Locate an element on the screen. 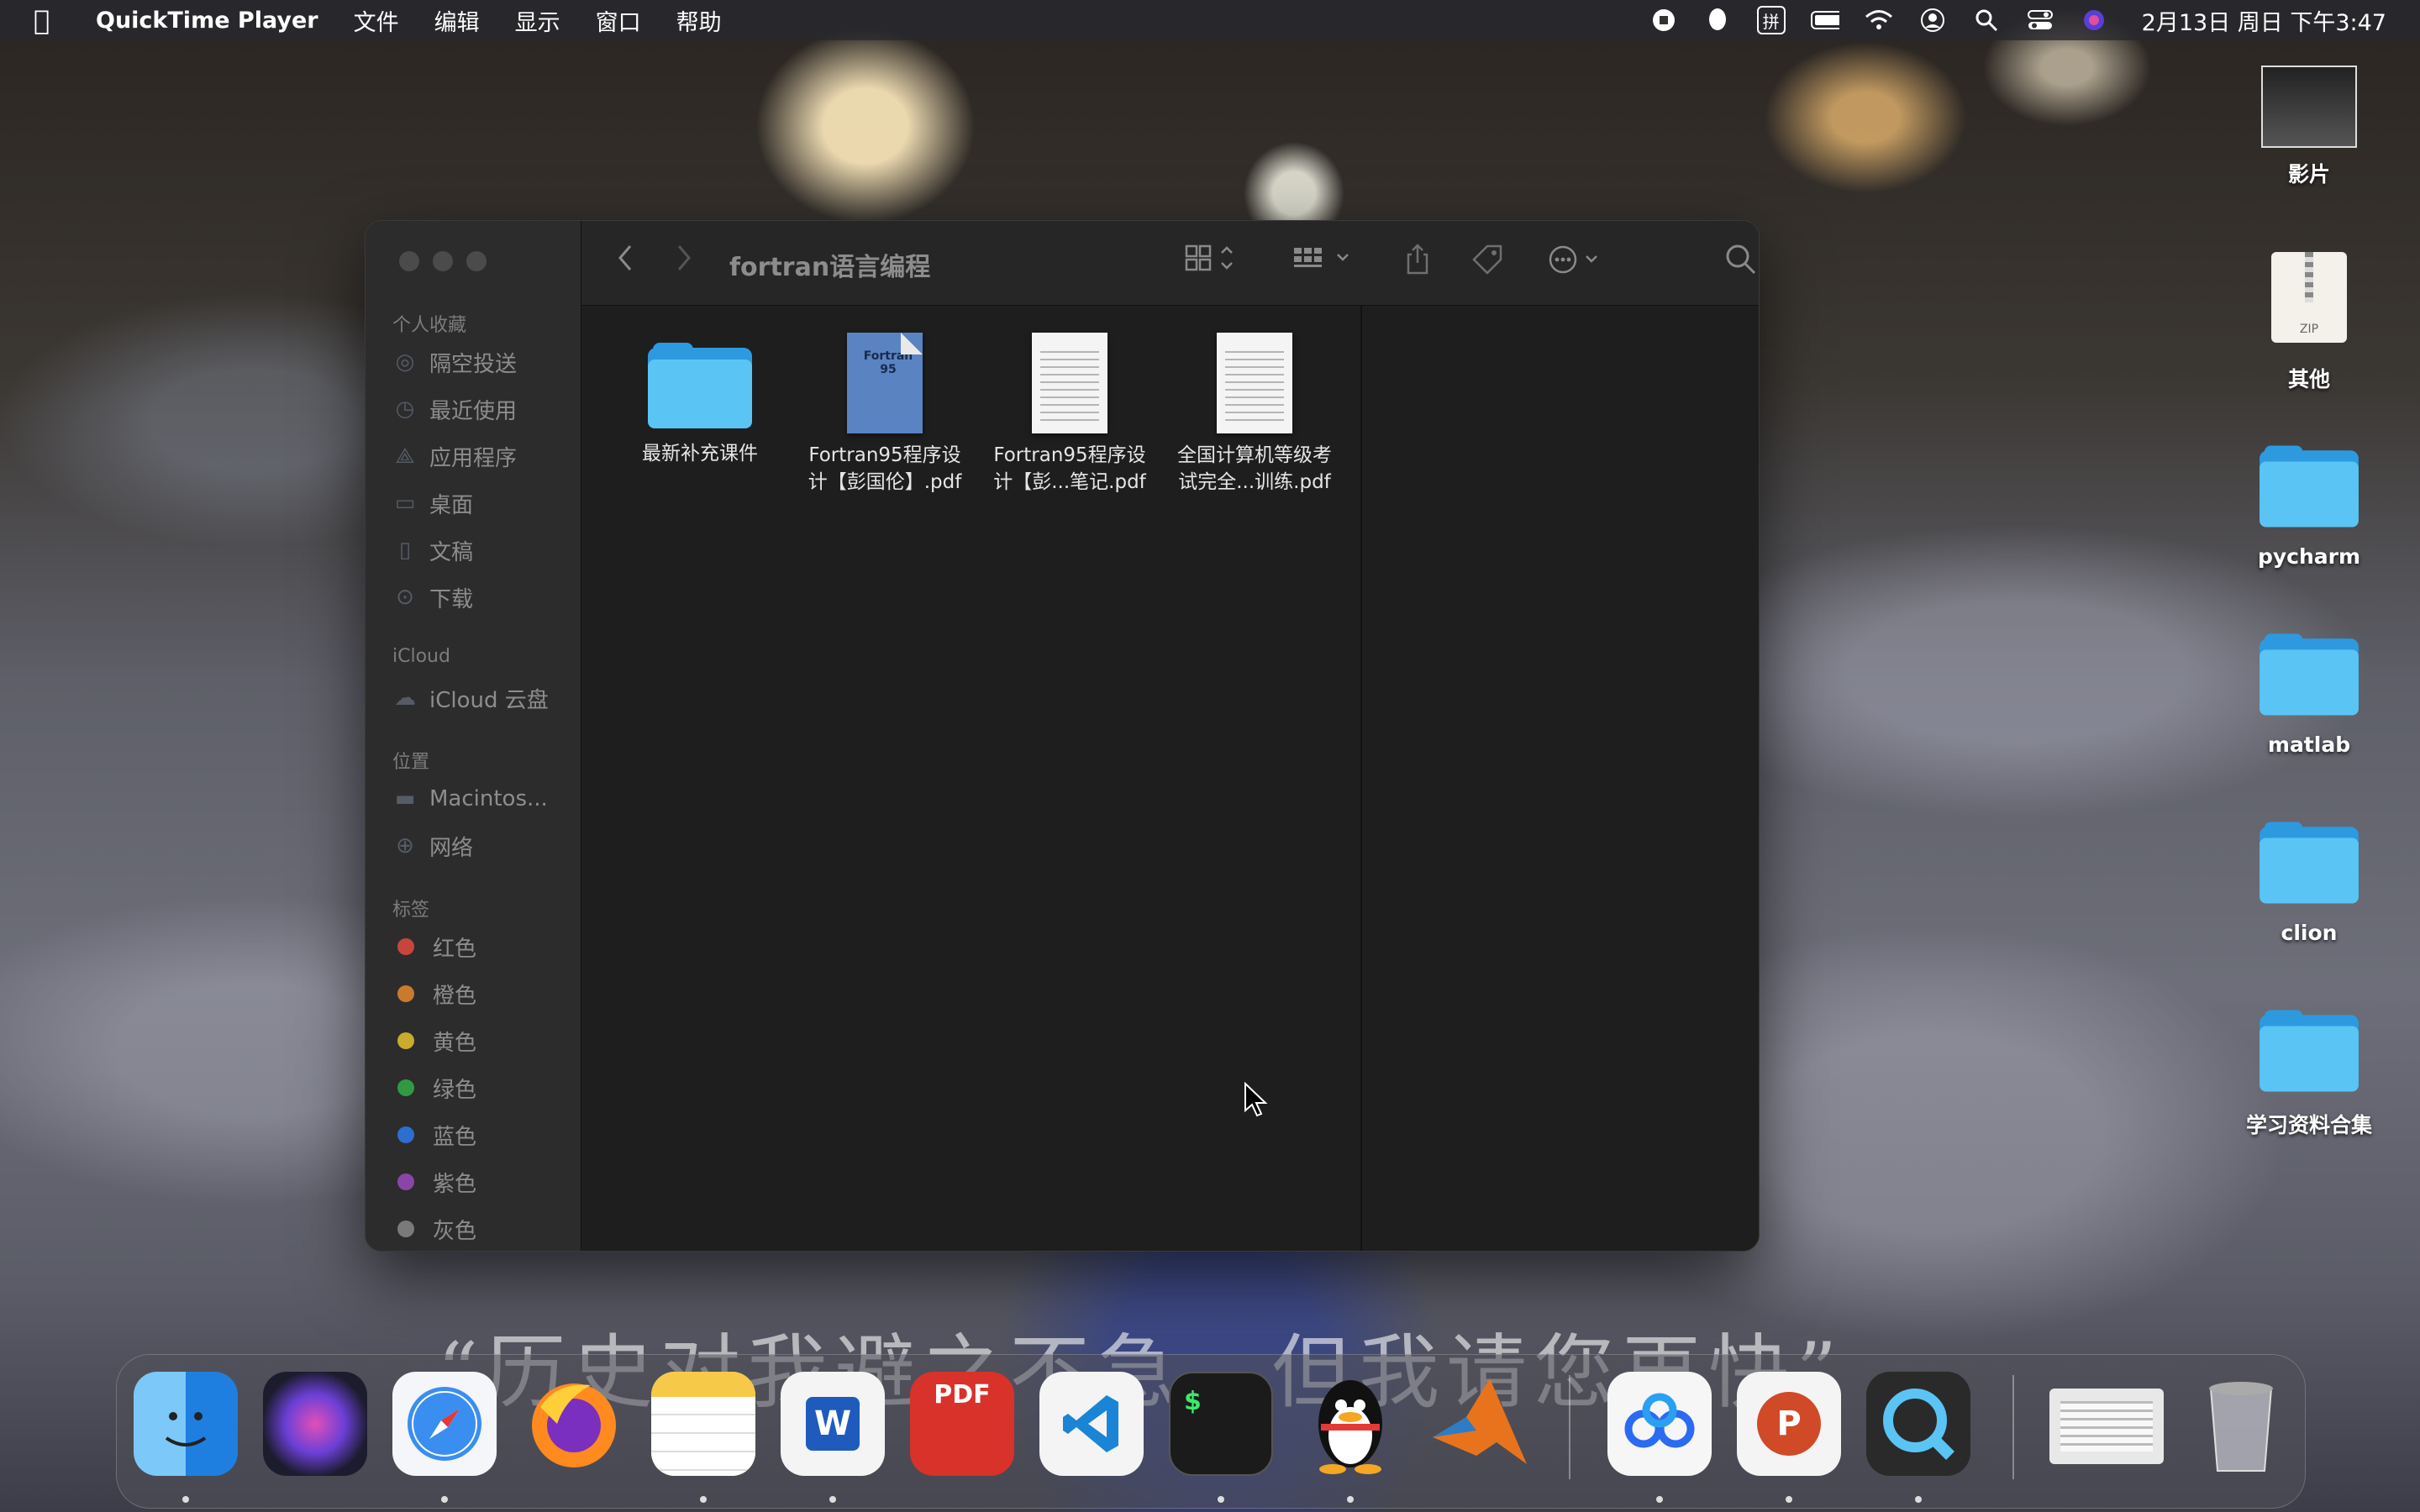 This screenshot has height=1512, width=2420. forward-chevron-icon is located at coordinates (684, 261).